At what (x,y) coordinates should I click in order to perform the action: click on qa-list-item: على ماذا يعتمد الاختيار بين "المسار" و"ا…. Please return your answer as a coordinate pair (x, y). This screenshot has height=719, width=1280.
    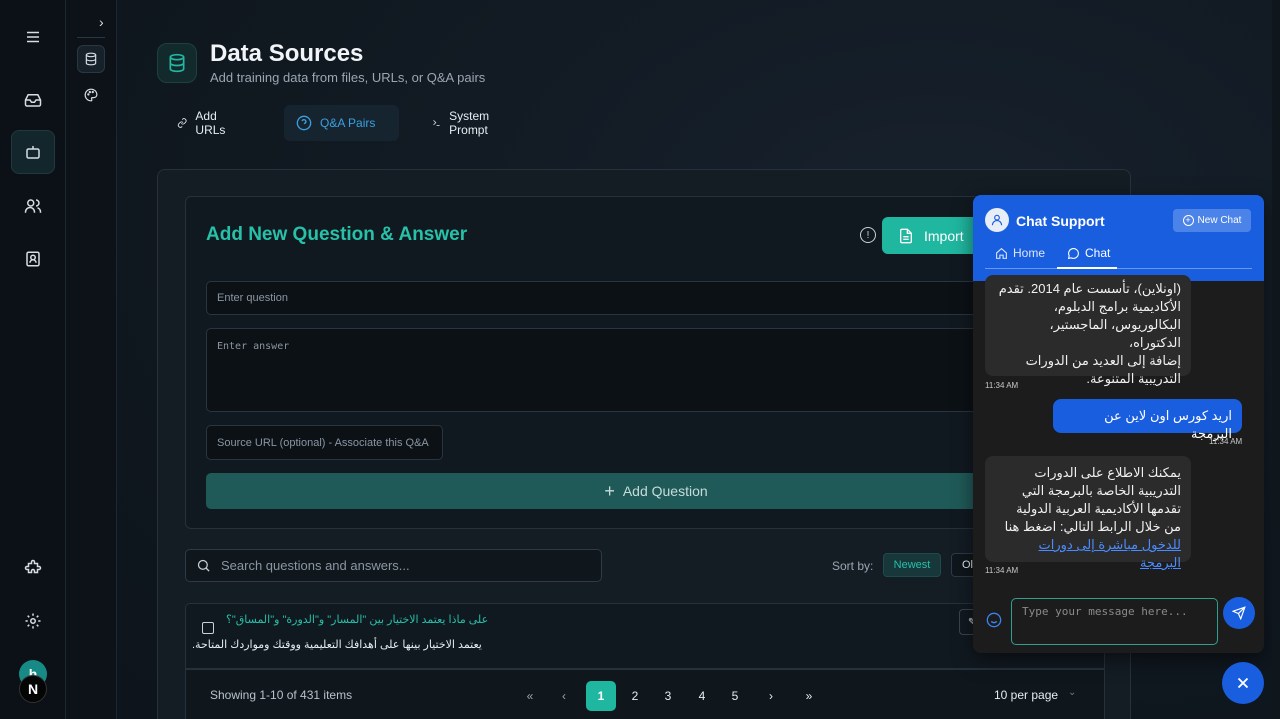
    Looking at the image, I should click on (645, 636).